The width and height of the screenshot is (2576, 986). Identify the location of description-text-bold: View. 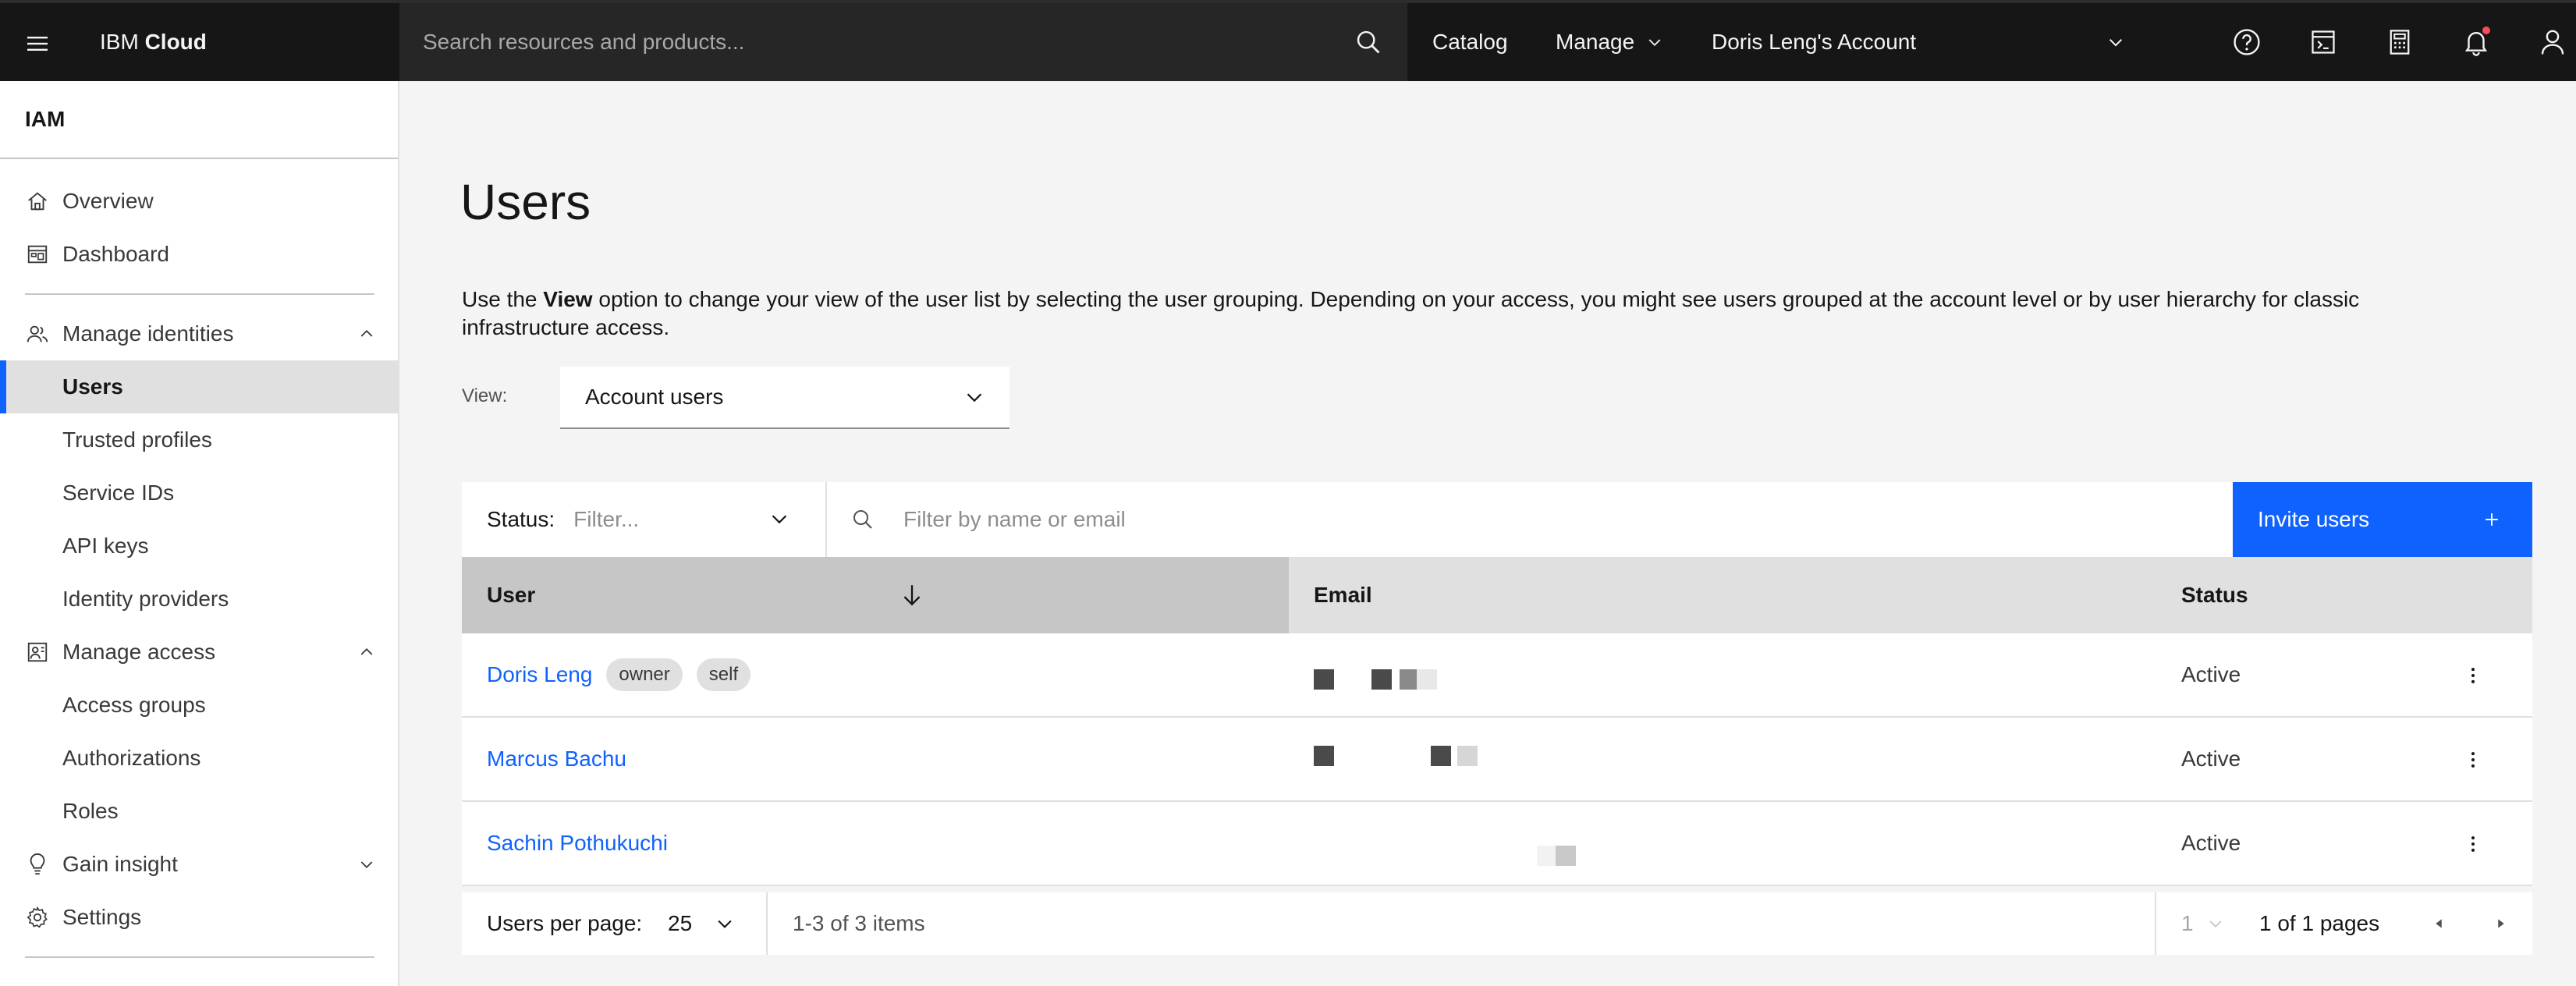
(568, 299).